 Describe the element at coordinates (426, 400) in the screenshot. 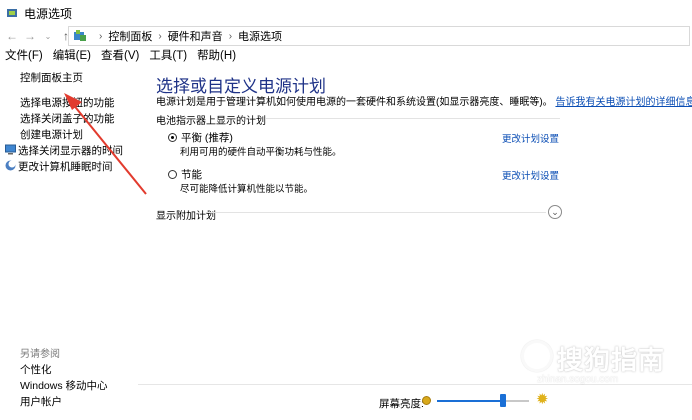

I see `brightness-low-icon` at that location.